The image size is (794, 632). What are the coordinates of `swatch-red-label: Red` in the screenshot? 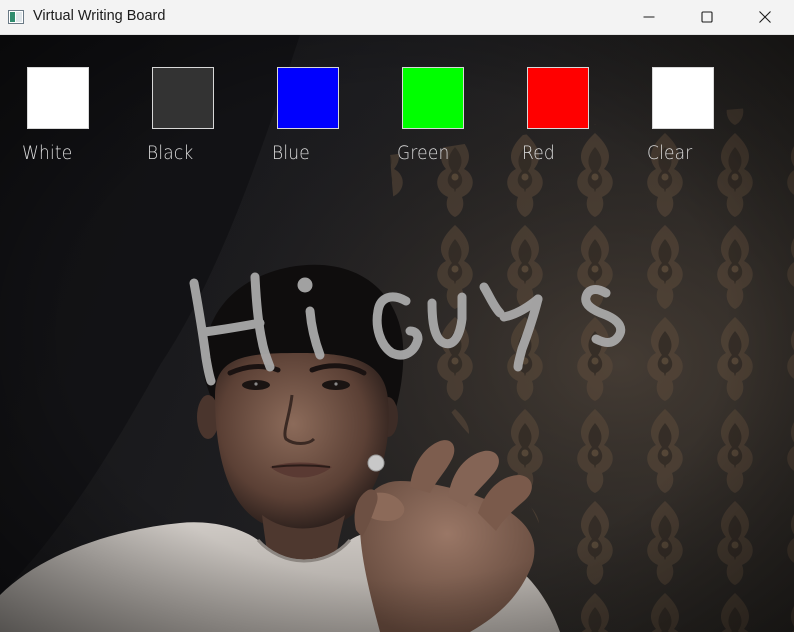 It's located at (538, 153).